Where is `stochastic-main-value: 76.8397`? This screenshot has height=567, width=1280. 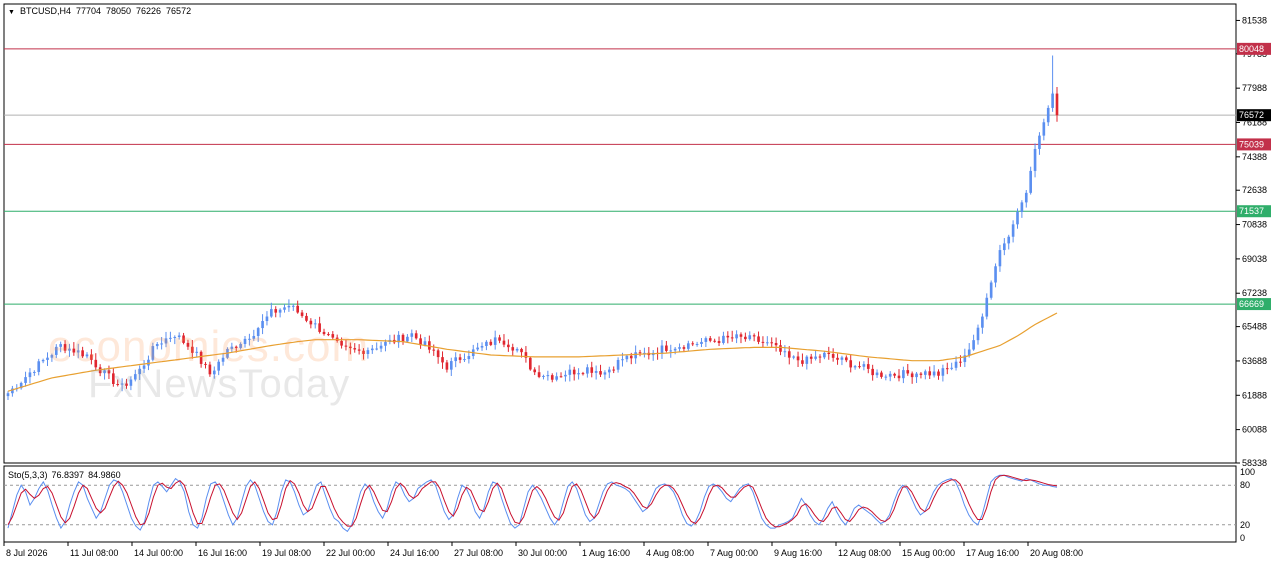 stochastic-main-value: 76.8397 is located at coordinates (68, 475).